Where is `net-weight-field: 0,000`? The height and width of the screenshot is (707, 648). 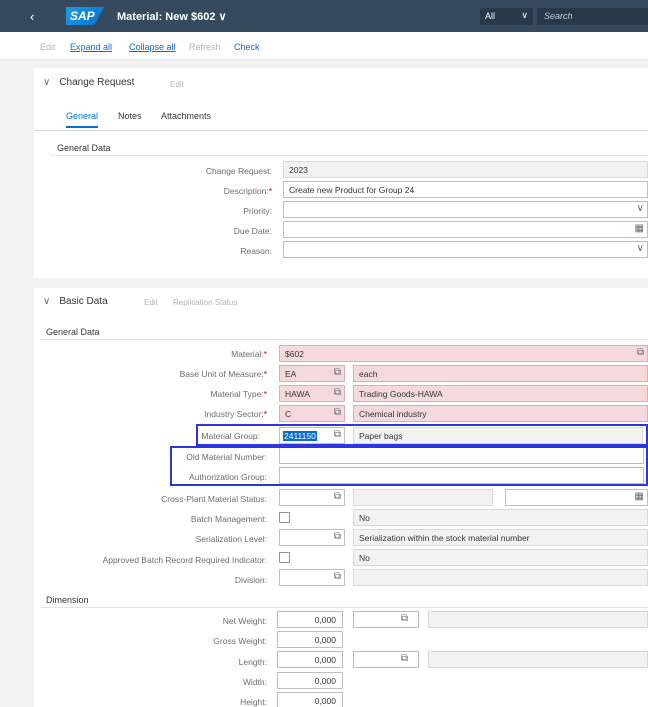 net-weight-field: 0,000 is located at coordinates (310, 619).